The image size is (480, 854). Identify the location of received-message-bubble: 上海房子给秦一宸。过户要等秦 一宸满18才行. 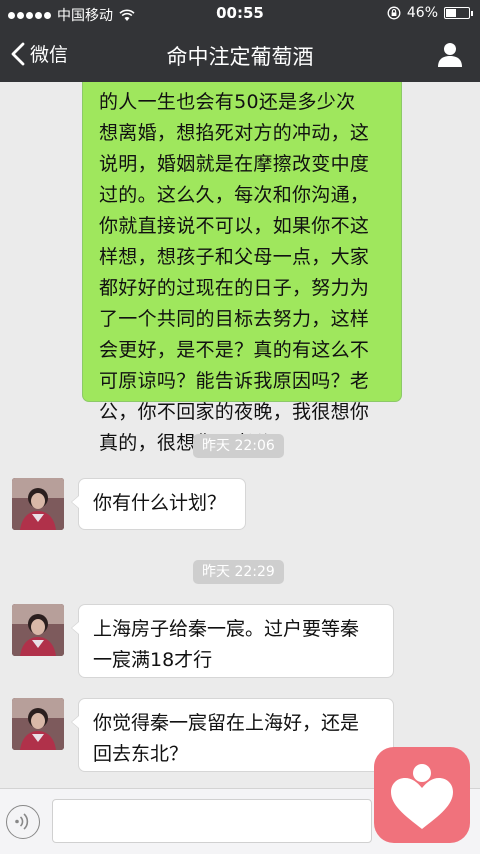
(232, 641).